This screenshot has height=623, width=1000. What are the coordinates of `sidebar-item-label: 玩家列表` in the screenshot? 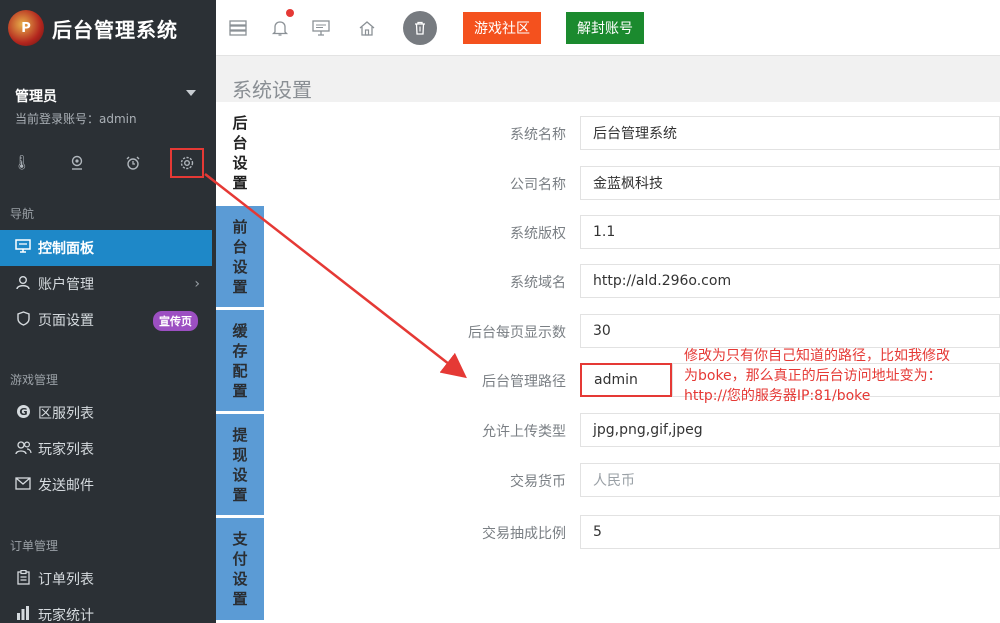 It's located at (66, 450).